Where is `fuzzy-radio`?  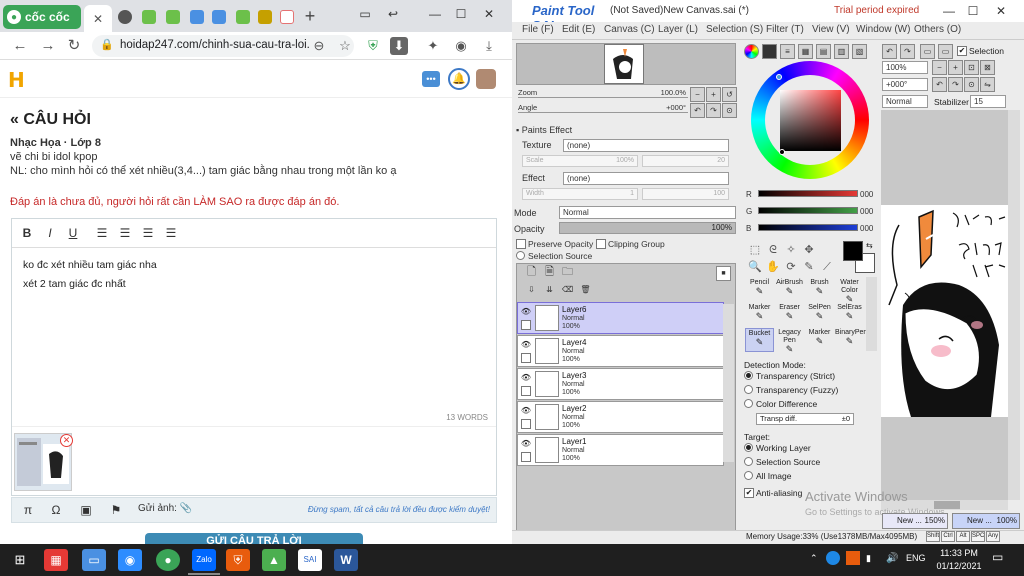
fuzzy-radio is located at coordinates (748, 389).